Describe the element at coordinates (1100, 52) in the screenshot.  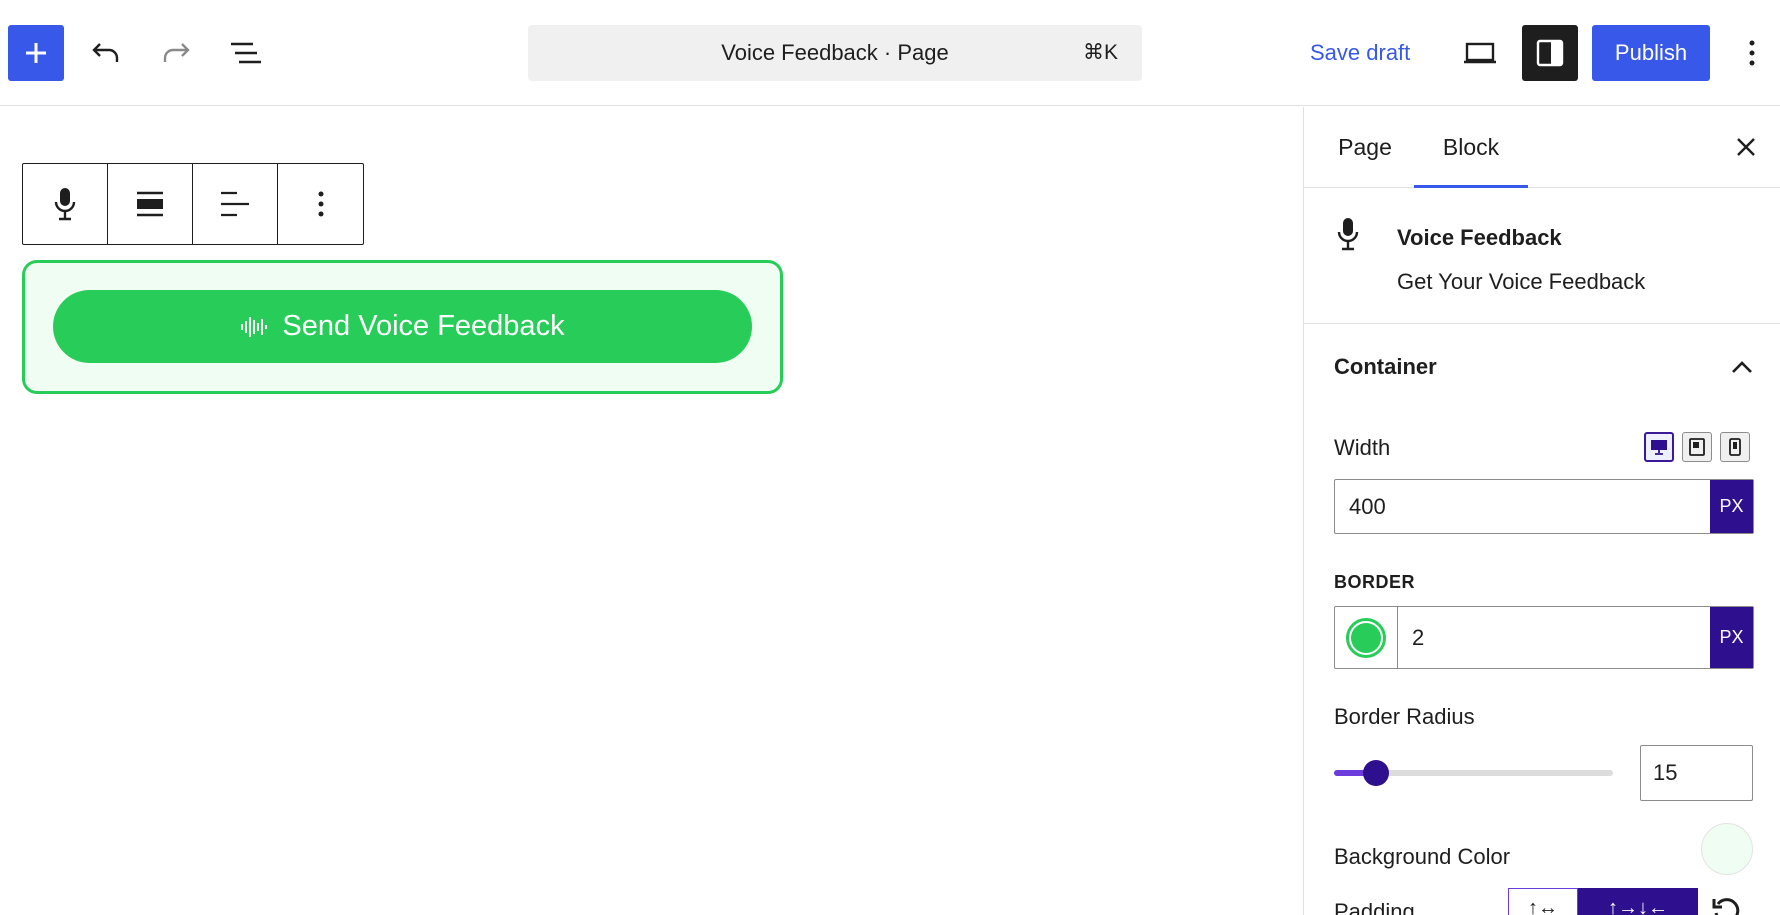
I see `keyboard-shortcut: ⌘K` at that location.